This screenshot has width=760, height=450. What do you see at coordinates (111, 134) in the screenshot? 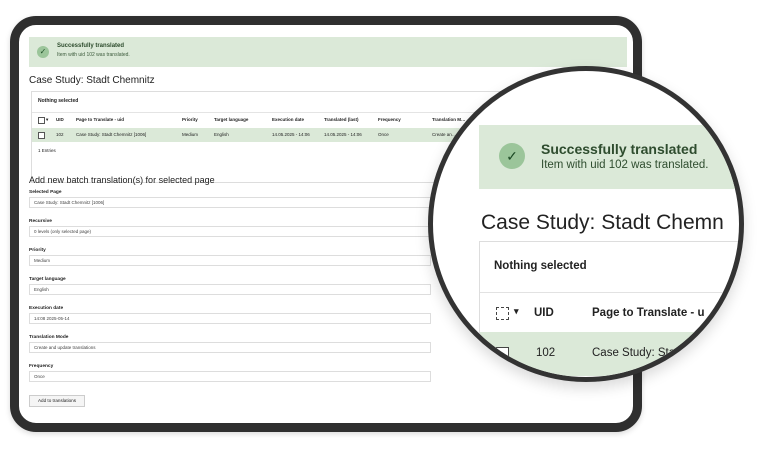
I see `row-page: Case Study: Stadt Chemnitz [1006]` at bounding box center [111, 134].